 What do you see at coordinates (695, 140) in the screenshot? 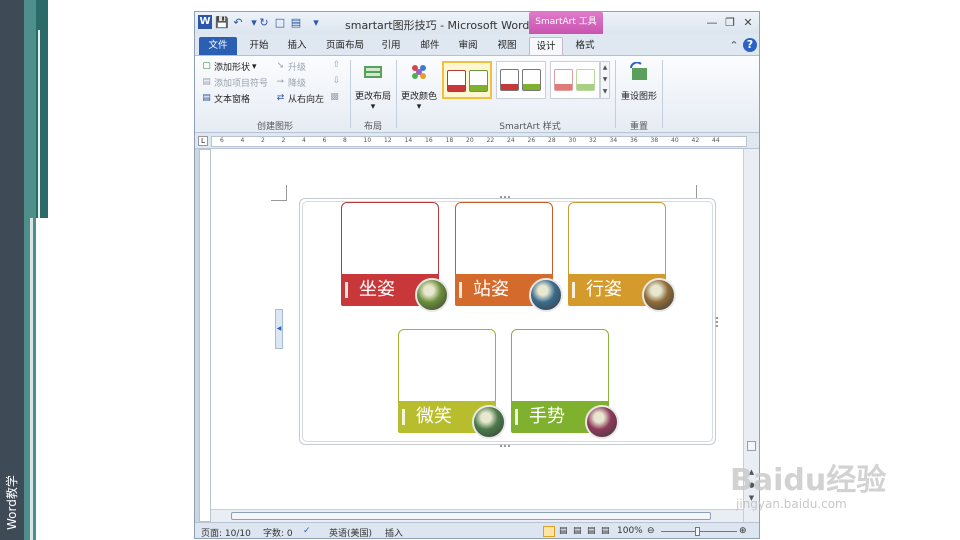
I see `ruler-number: 42` at bounding box center [695, 140].